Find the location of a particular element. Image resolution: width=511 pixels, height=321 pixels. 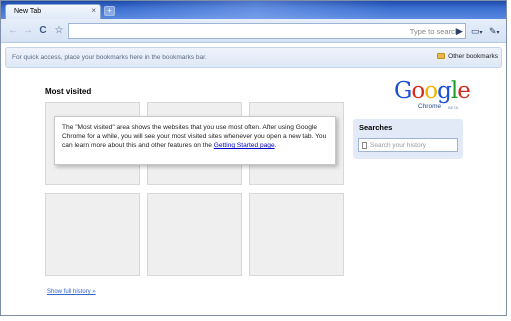

toolbar: ← → C ☆ Type to search ▶ ▭▾ ✎▾ is located at coordinates (253, 31).